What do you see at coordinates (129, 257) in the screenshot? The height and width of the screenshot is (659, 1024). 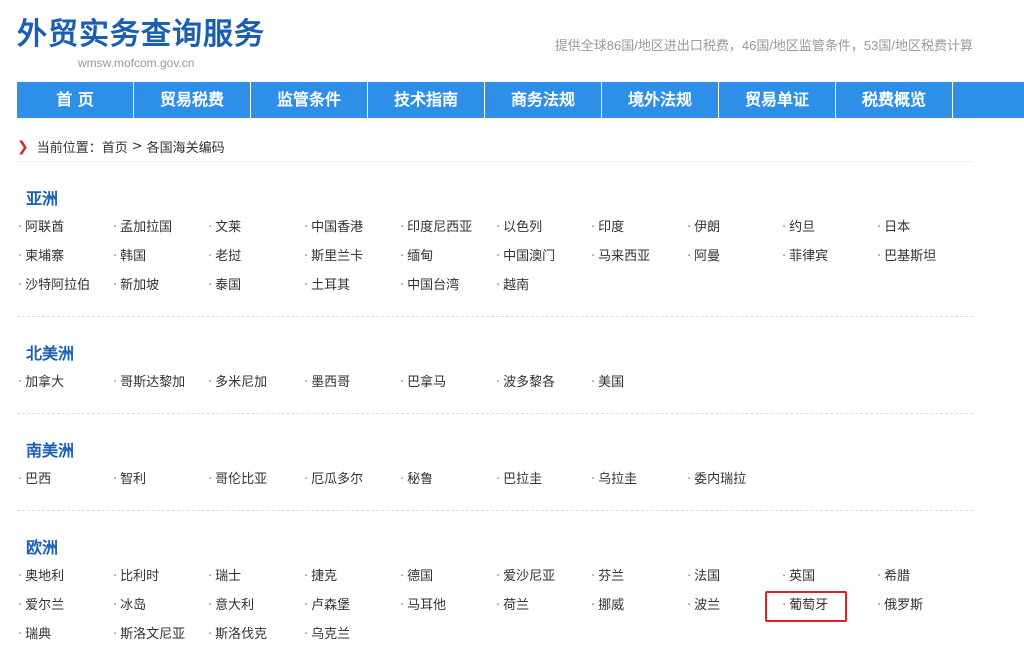 I see `country-link: · 韩国` at bounding box center [129, 257].